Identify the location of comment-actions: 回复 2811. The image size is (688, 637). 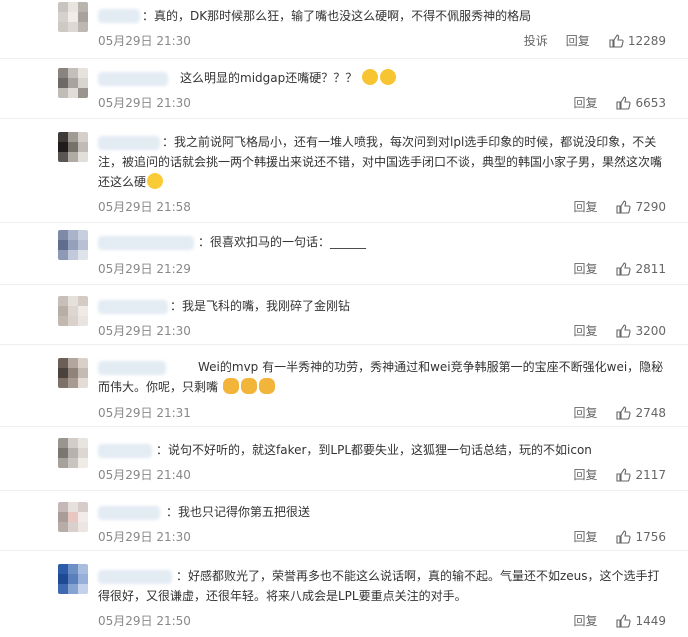
(610, 268).